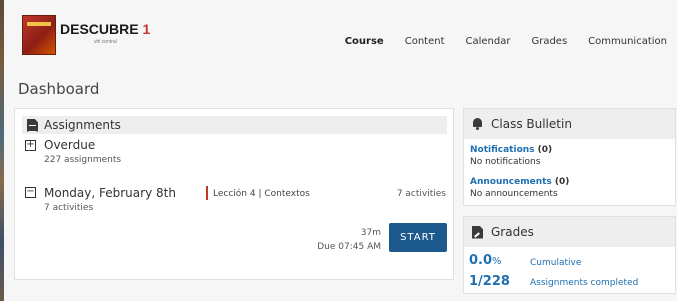  I want to click on notifications-link: Notifications (0), so click(511, 150).